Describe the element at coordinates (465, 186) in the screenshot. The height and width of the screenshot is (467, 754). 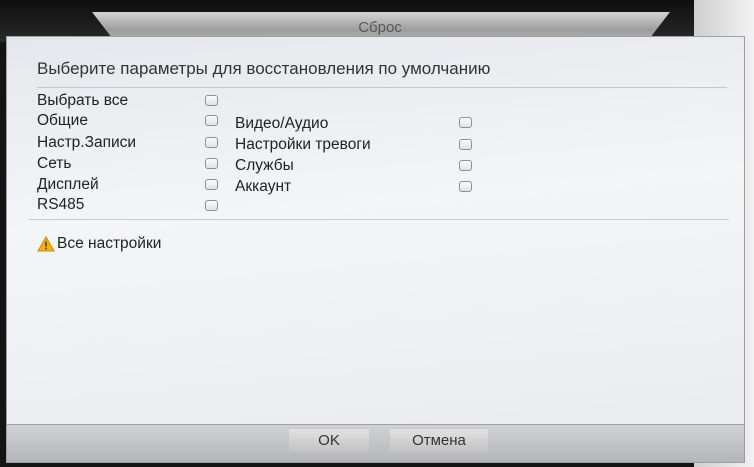
I see `checkbox-account` at that location.